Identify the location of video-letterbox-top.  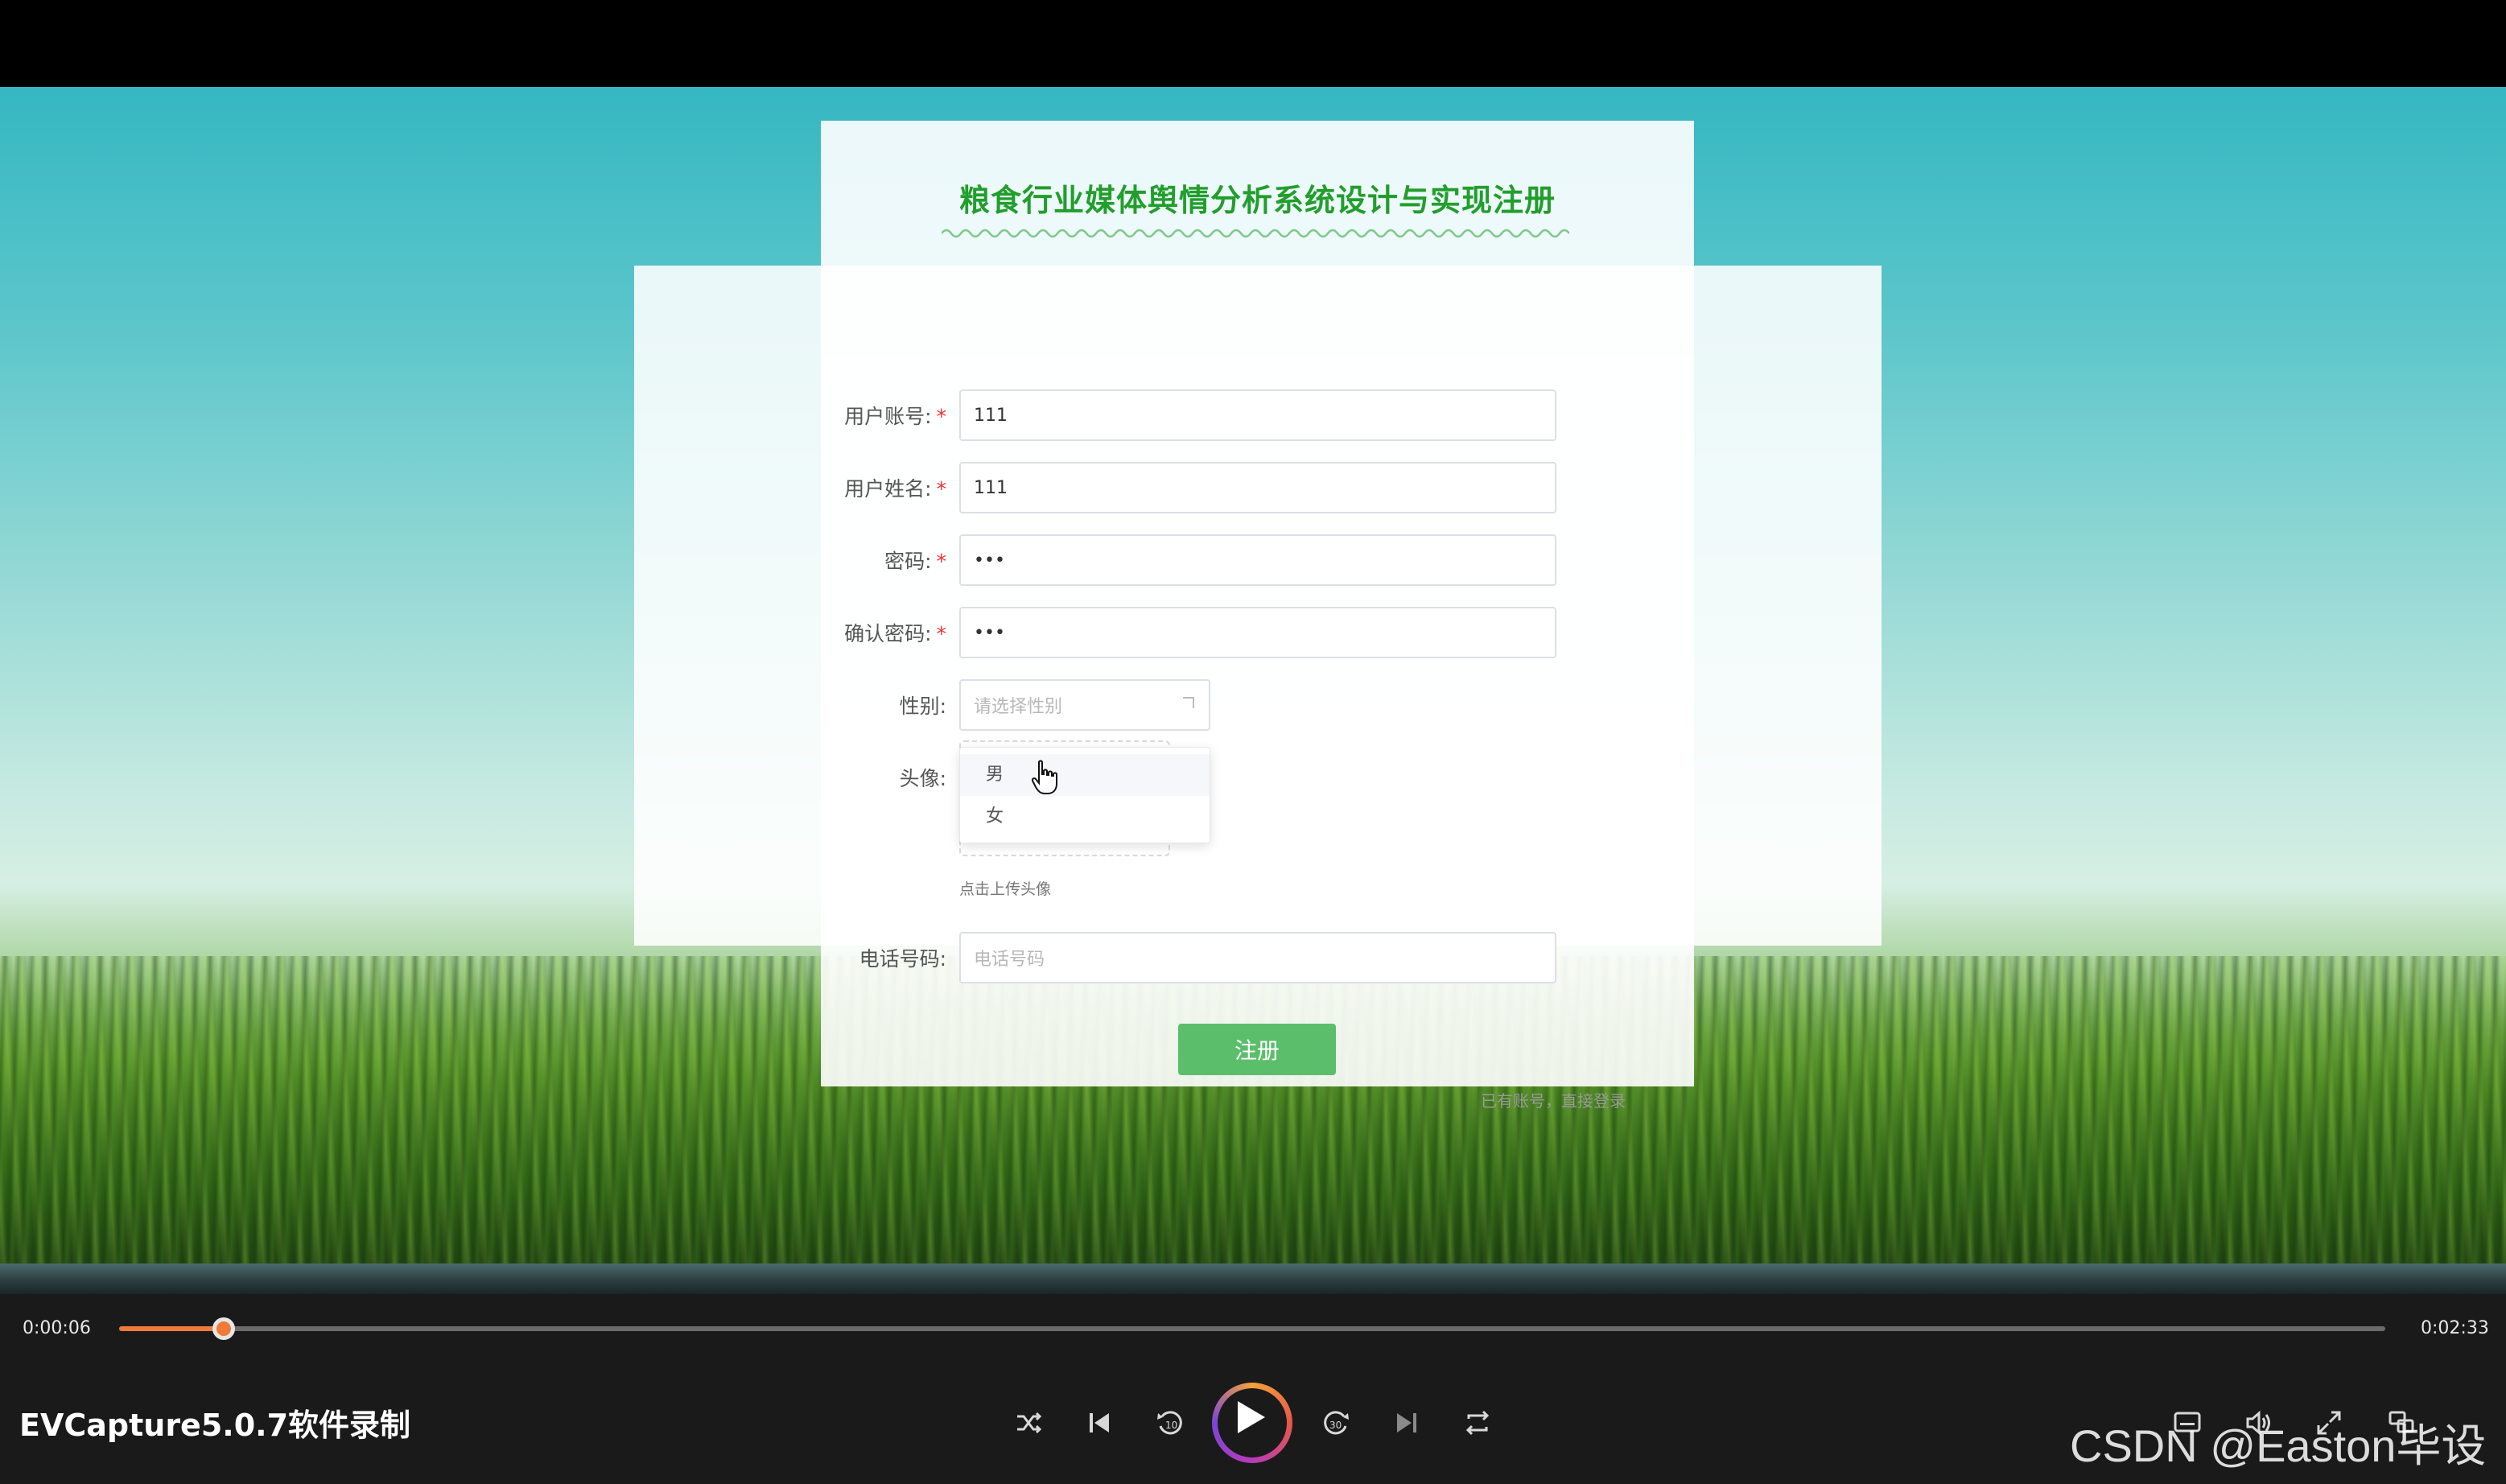
(1253, 43).